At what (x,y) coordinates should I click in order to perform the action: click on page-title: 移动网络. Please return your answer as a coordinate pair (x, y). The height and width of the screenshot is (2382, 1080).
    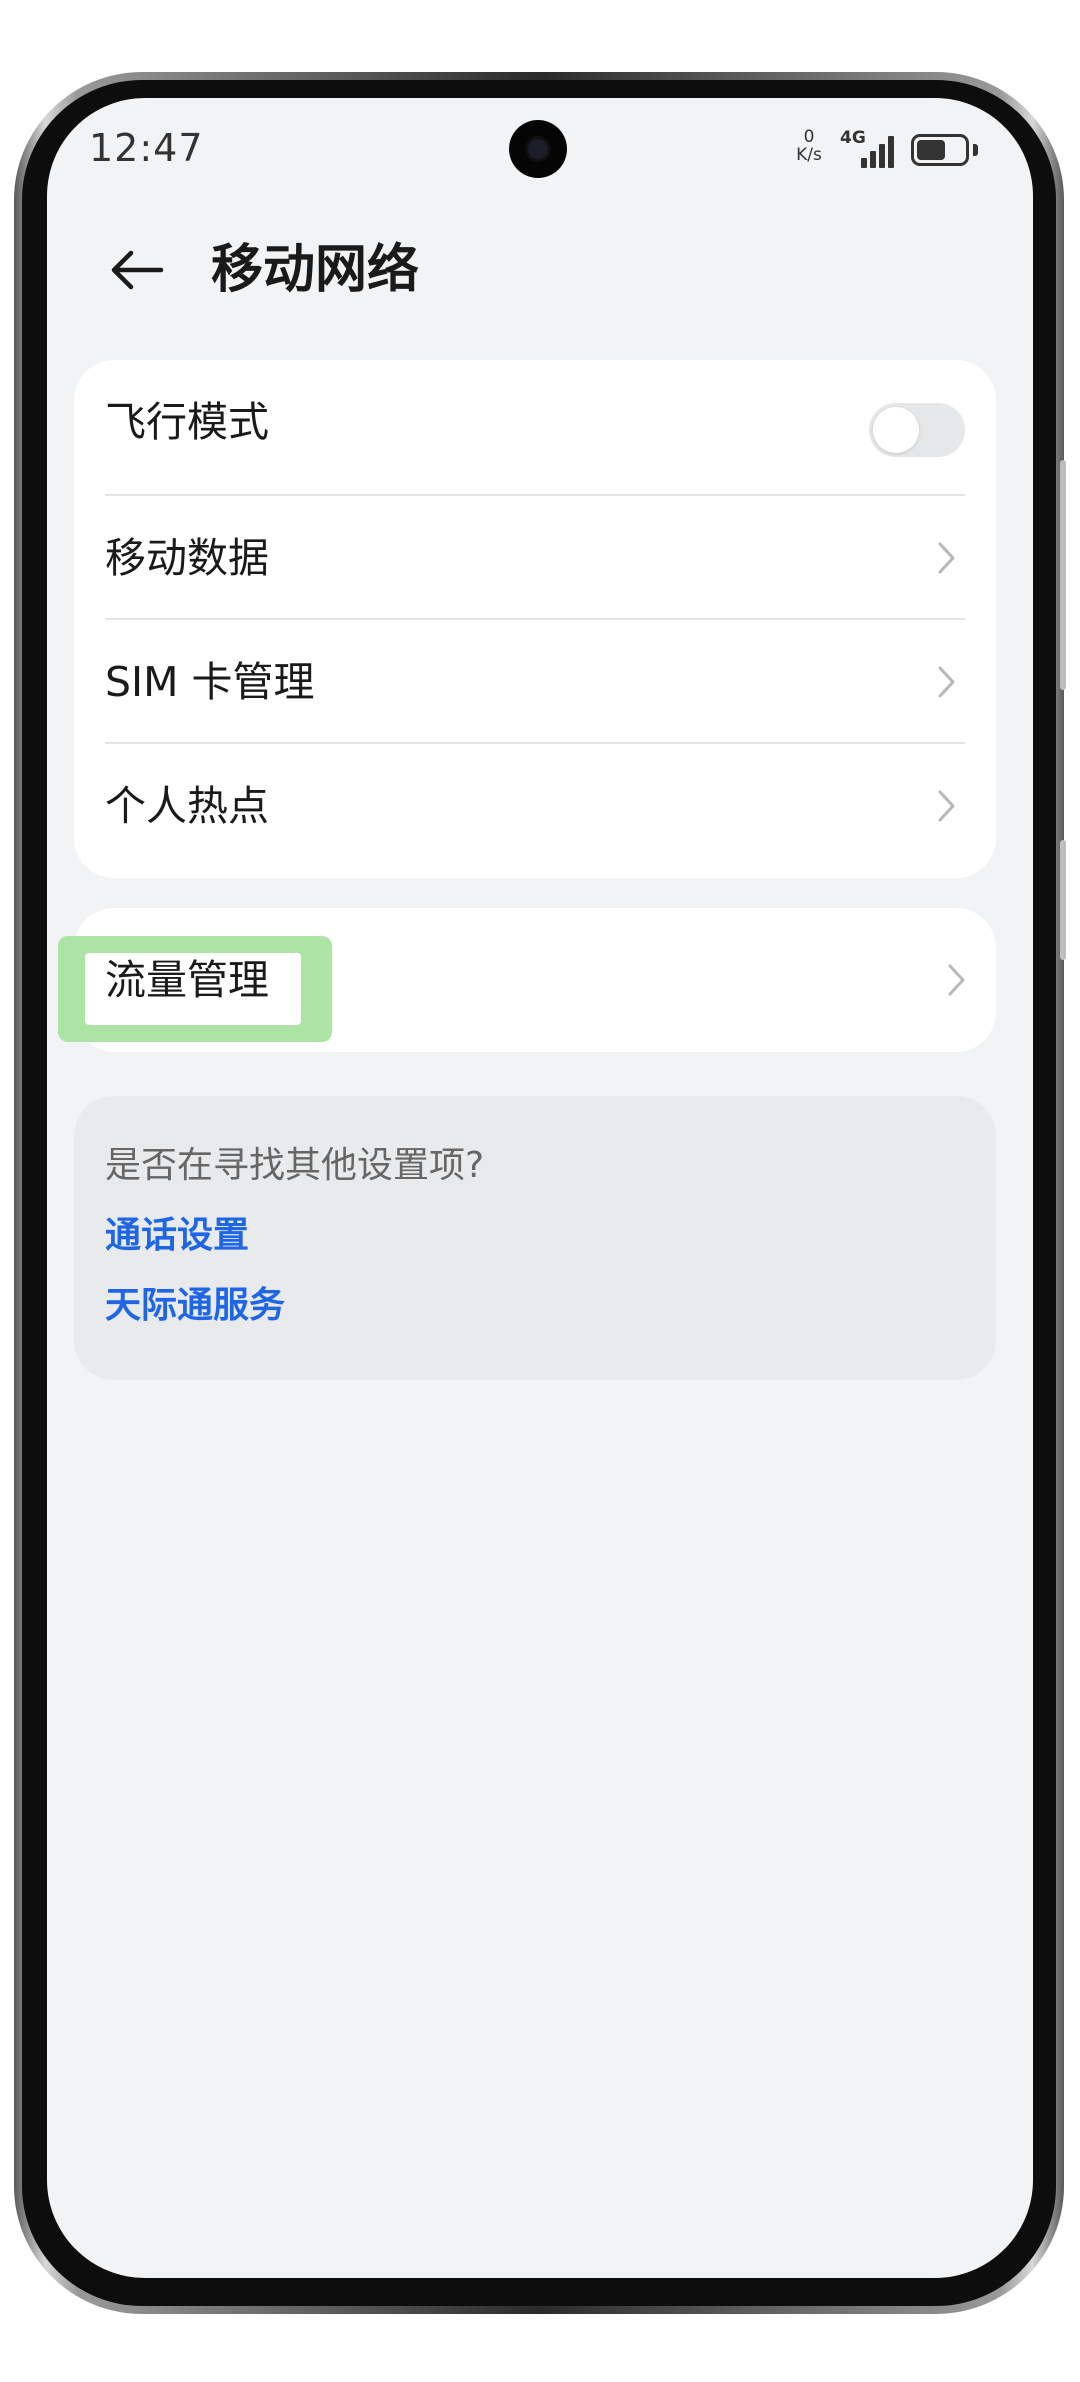
    Looking at the image, I should click on (315, 270).